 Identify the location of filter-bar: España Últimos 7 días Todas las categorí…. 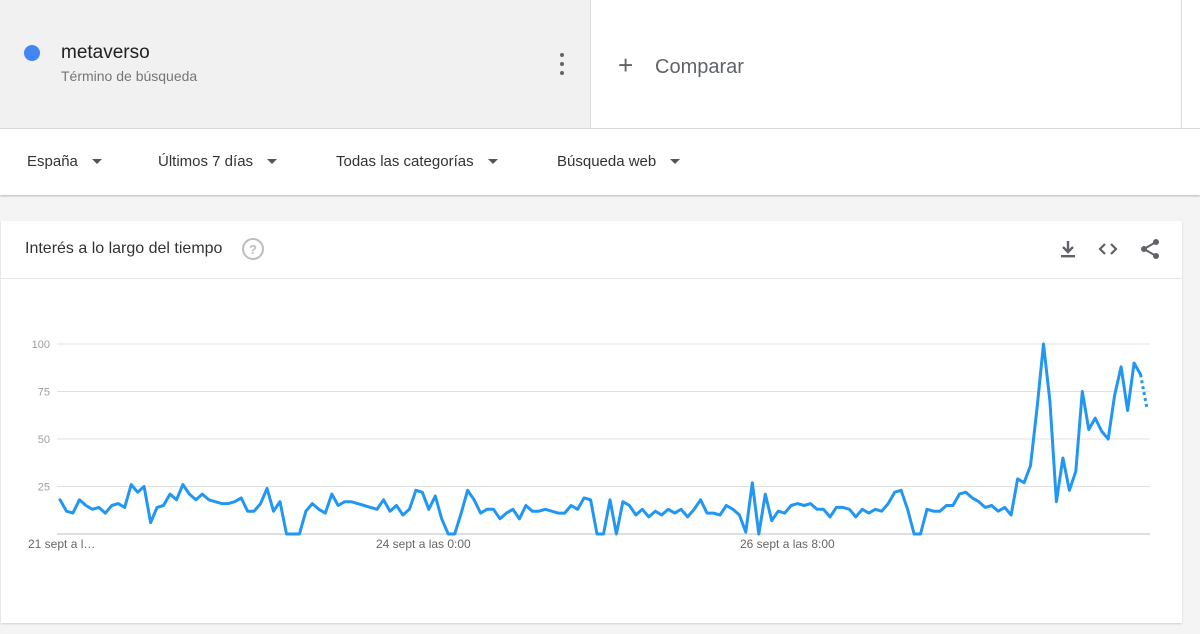
(600, 162).